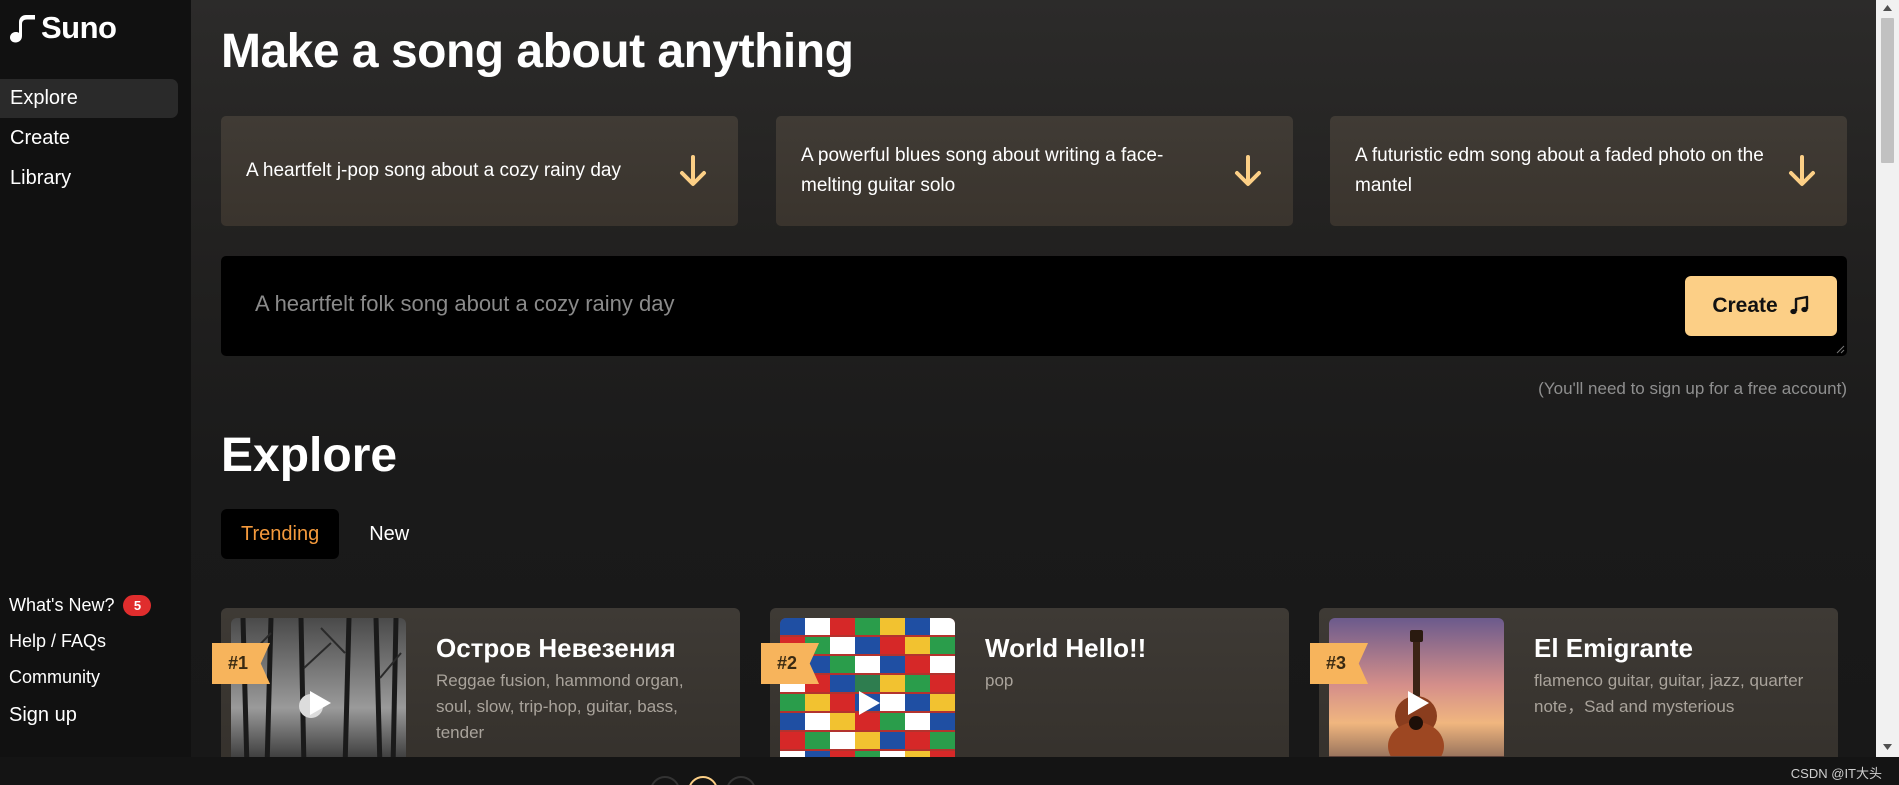  What do you see at coordinates (556, 648) in the screenshot?
I see `song-title: Остров Невезения` at bounding box center [556, 648].